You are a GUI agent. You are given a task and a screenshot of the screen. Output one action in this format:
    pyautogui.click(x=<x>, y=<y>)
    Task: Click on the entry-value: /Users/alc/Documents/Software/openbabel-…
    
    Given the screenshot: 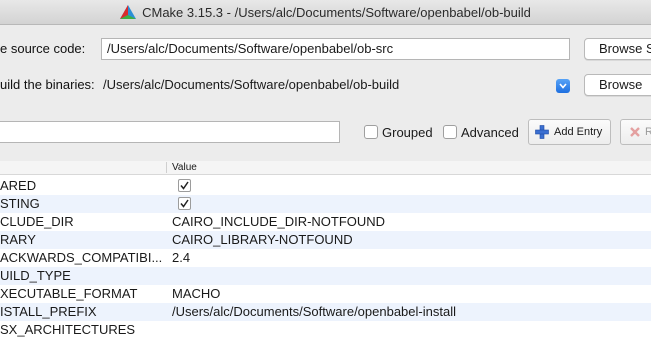 What is the action you would take?
    pyautogui.click(x=314, y=312)
    